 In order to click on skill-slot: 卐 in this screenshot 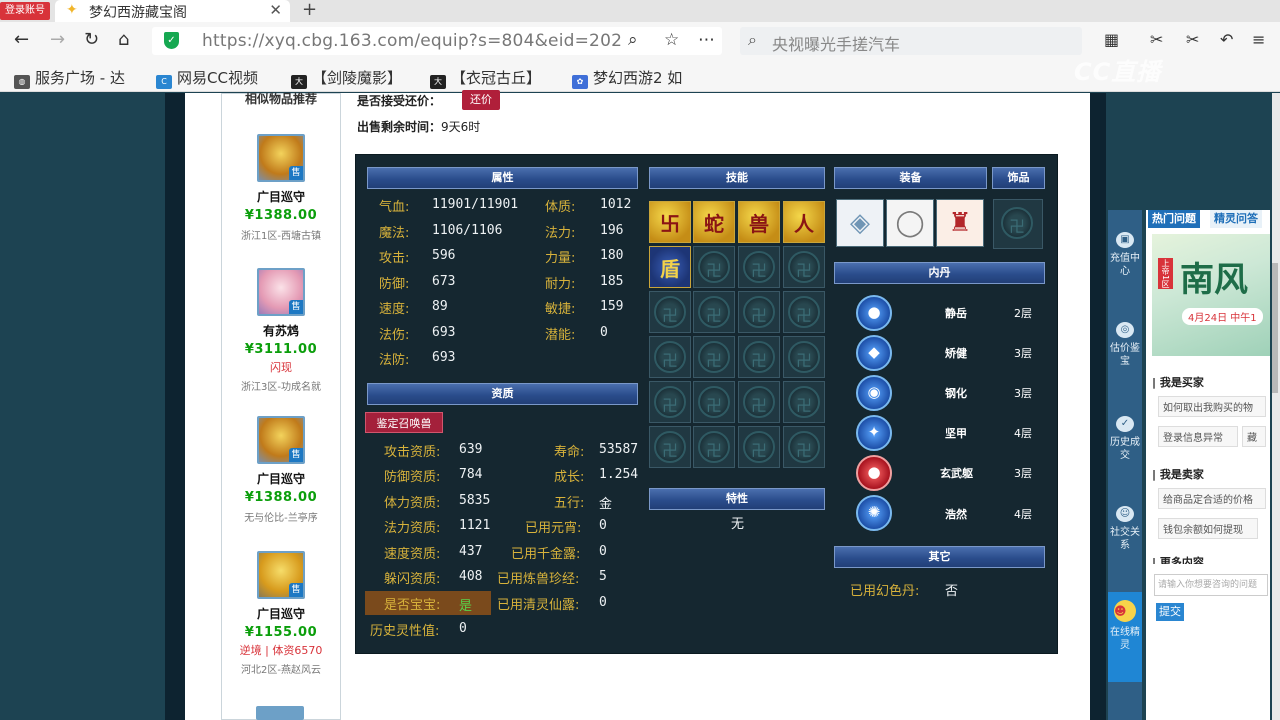, I will do `click(670, 222)`.